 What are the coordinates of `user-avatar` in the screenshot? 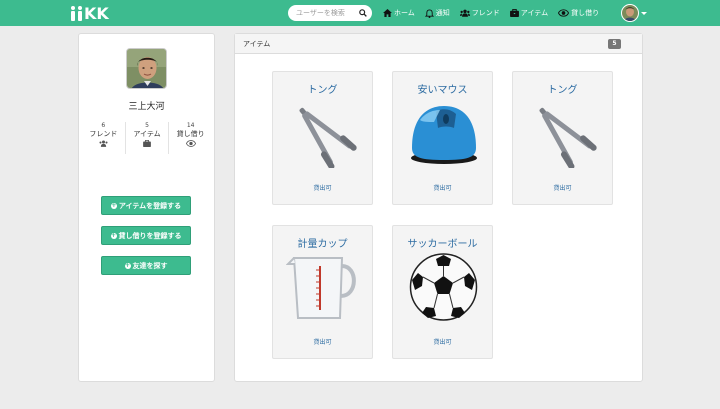 It's located at (630, 13).